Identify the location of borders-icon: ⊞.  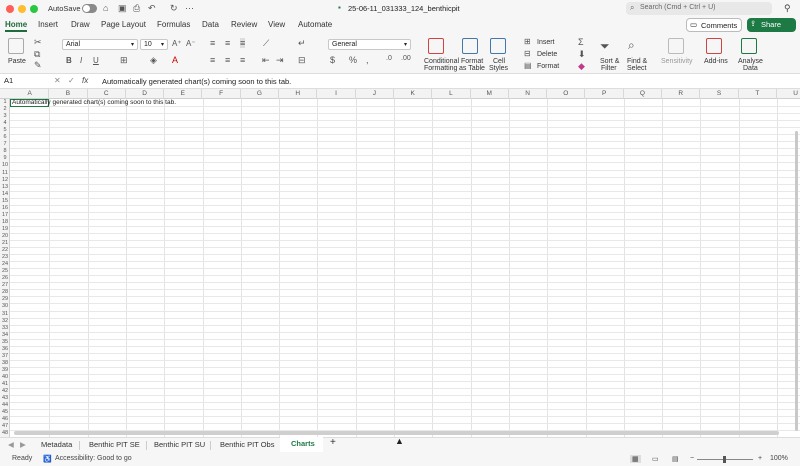
(124, 60).